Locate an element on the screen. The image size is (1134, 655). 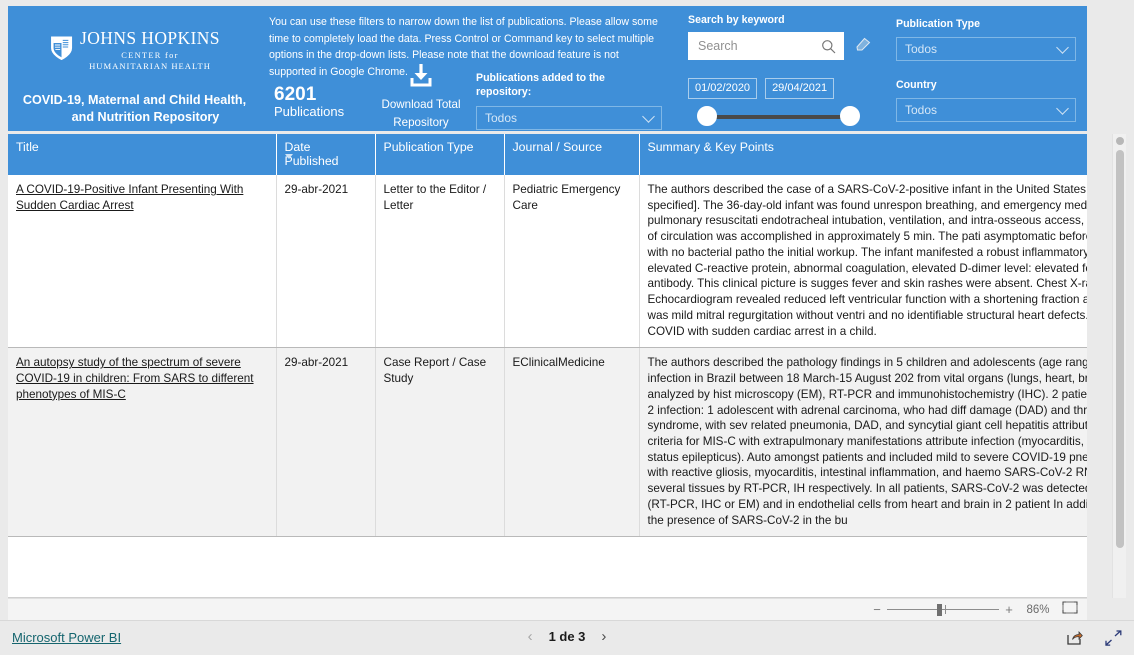
publication-count-number: 6201 is located at coordinates (295, 94).